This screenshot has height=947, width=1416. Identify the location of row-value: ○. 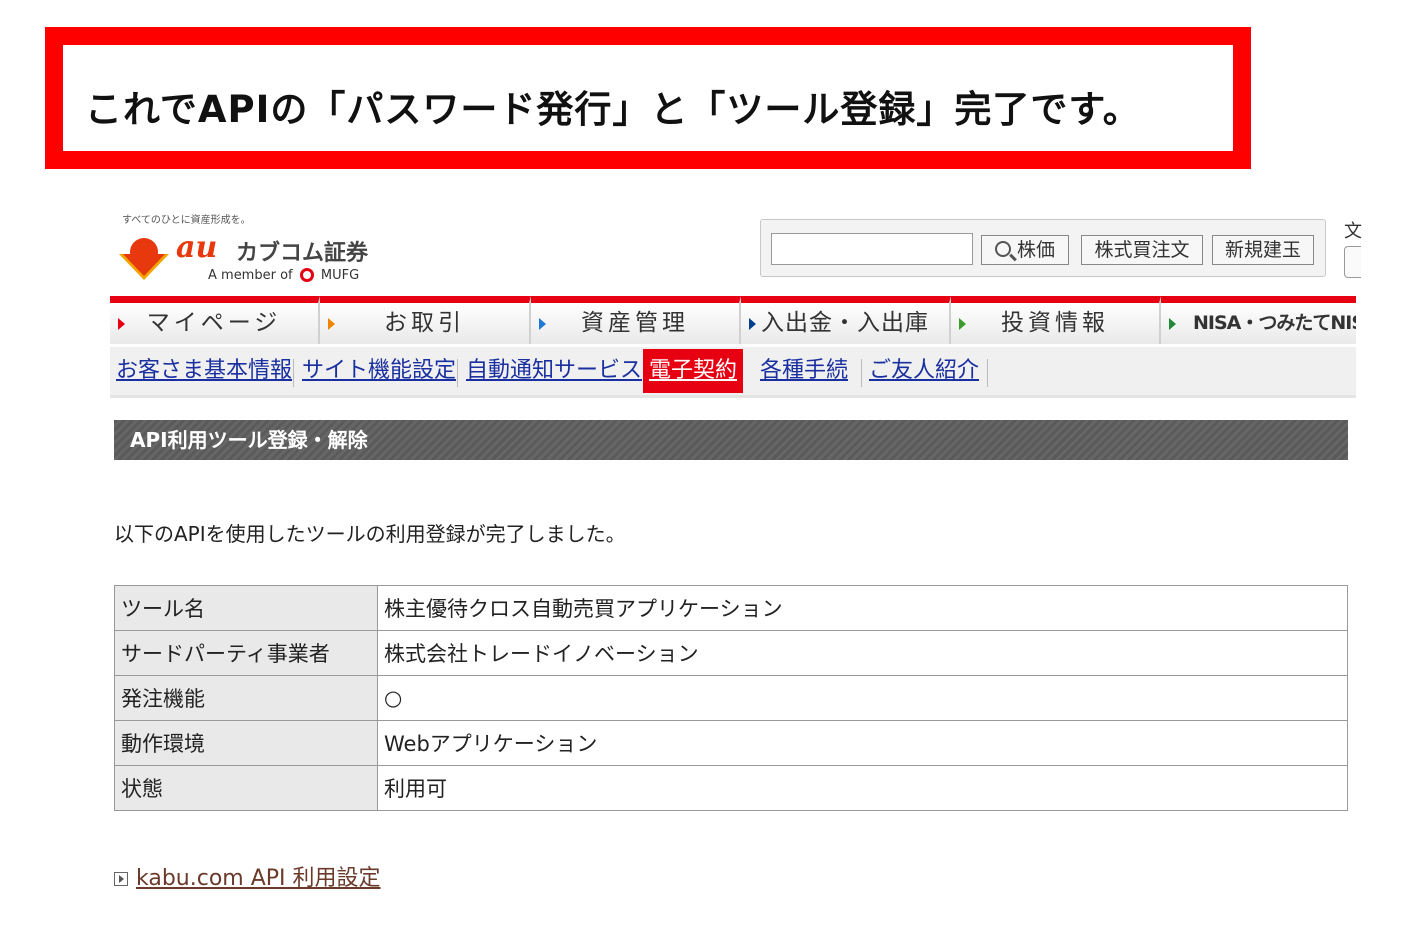
(862, 698).